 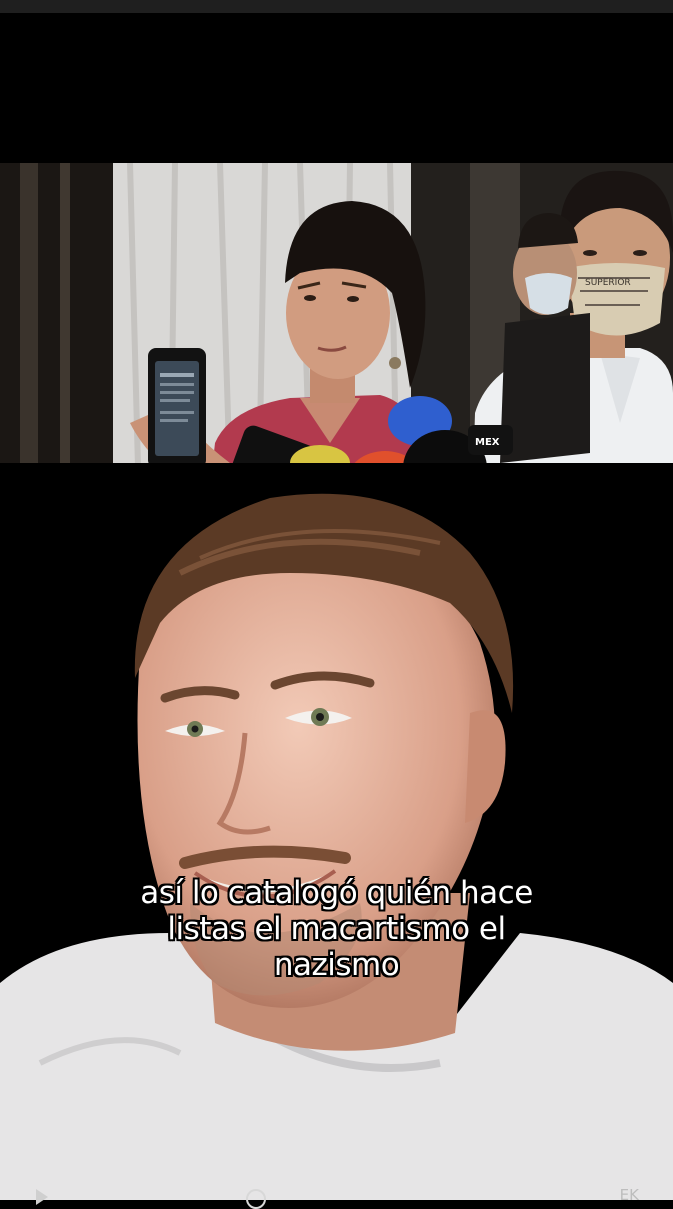 What do you see at coordinates (336, 893) in the screenshot?
I see `caption-line: así lo catalogó quién hace` at bounding box center [336, 893].